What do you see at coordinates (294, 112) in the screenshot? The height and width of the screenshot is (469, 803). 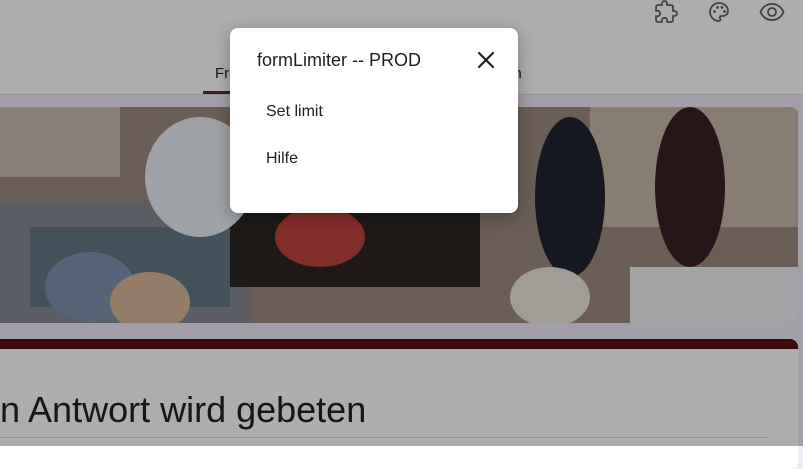 I see `set-limit-menu-item: Set limit` at bounding box center [294, 112].